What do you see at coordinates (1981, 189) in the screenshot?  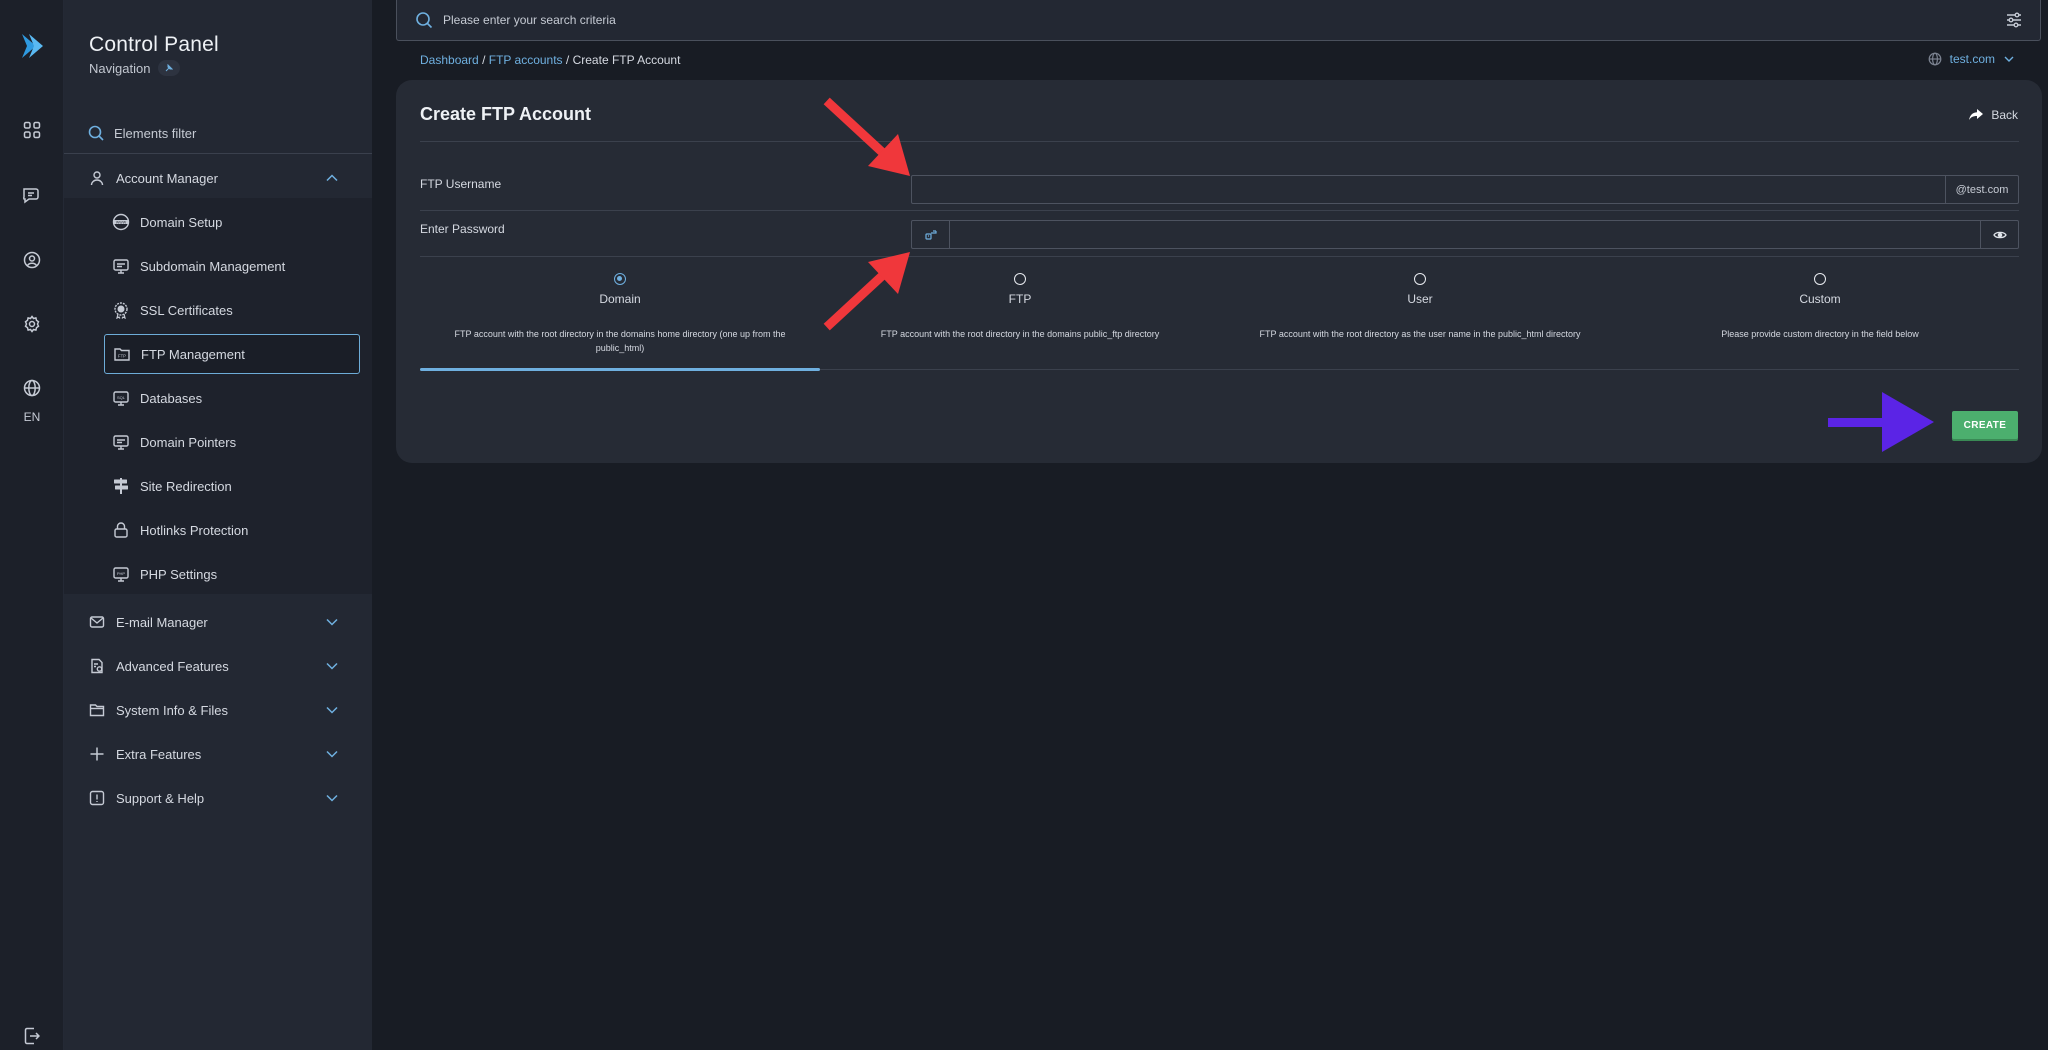 I see `domain-suffix: @test.com` at bounding box center [1981, 189].